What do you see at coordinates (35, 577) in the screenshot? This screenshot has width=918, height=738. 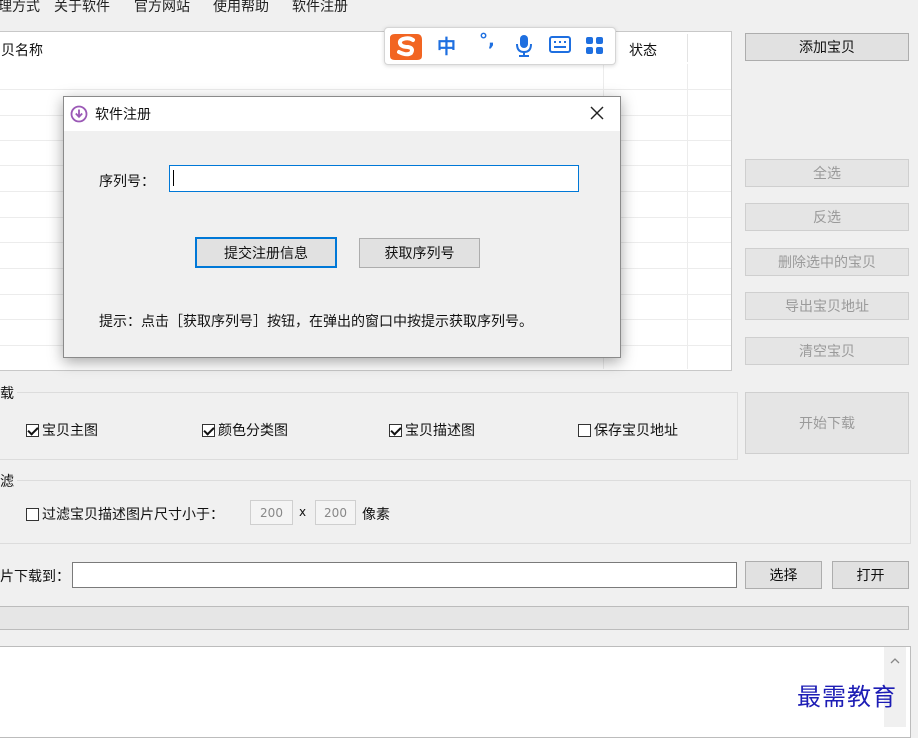 I see `save-path-label: 片下载到：` at bounding box center [35, 577].